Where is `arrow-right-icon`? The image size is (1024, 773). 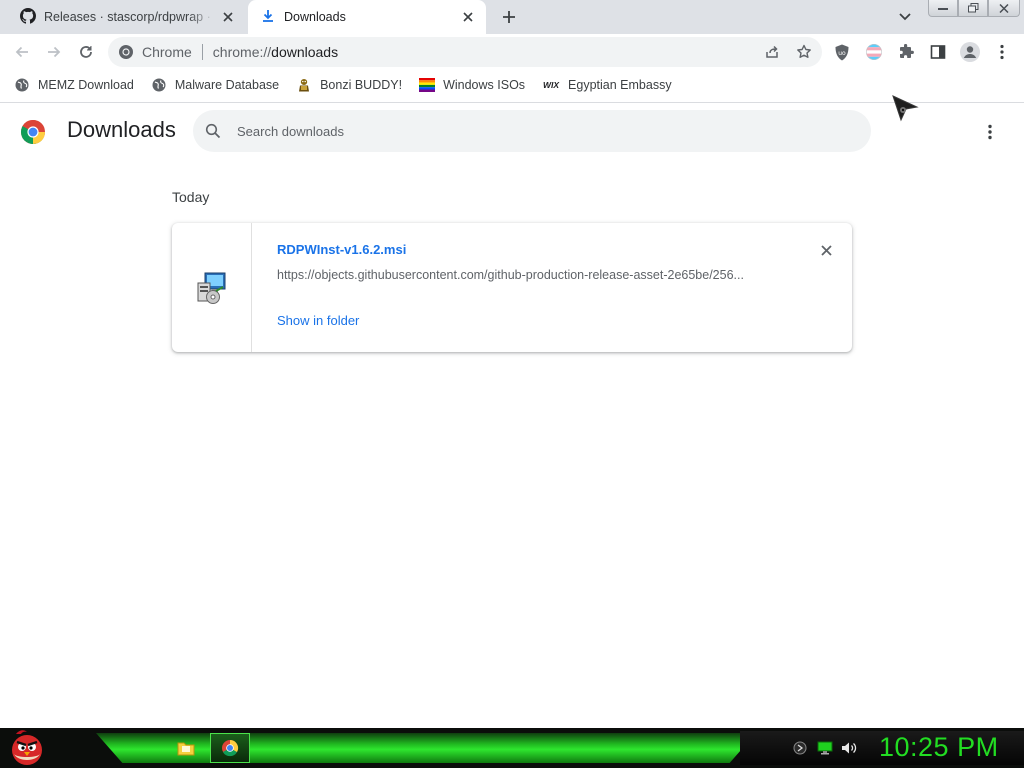 arrow-right-icon is located at coordinates (54, 52).